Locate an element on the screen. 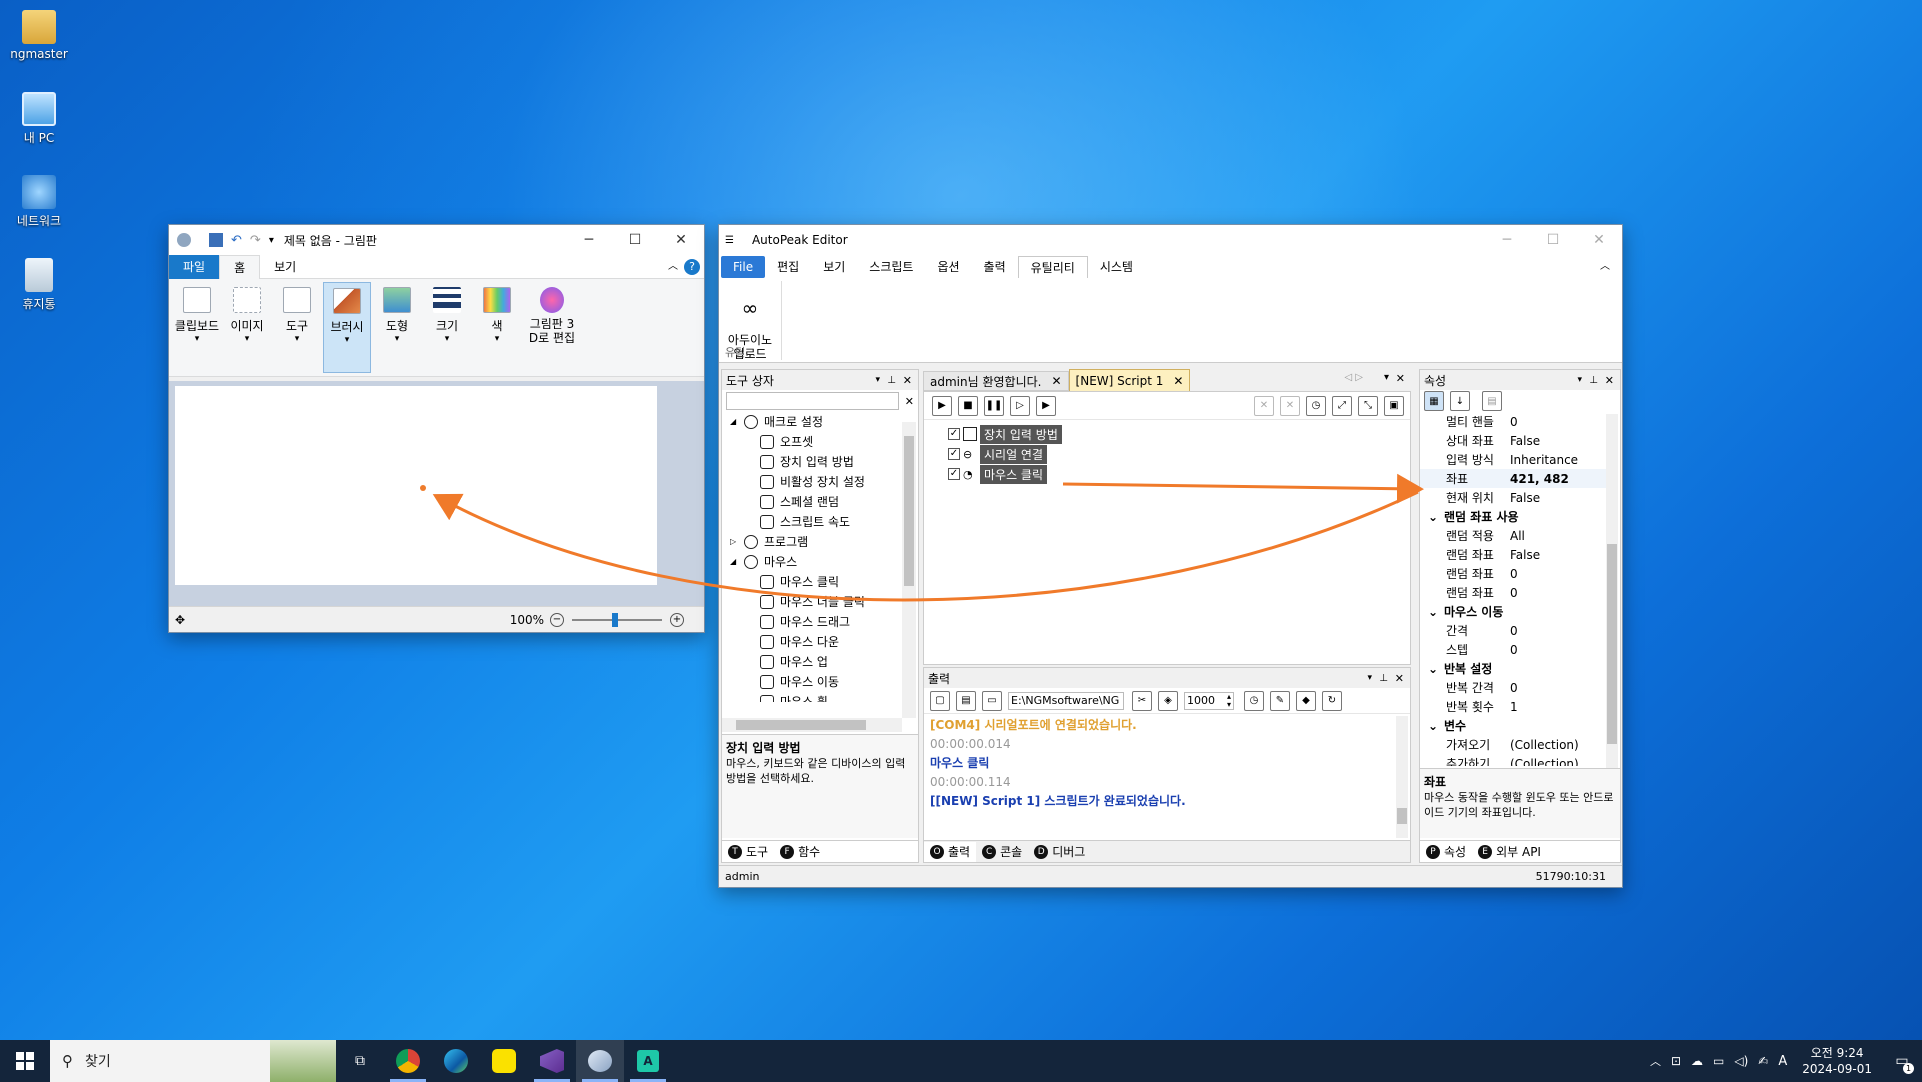 The image size is (1922, 1082). collapse-ribbon-icon: ︿ is located at coordinates (673, 267).